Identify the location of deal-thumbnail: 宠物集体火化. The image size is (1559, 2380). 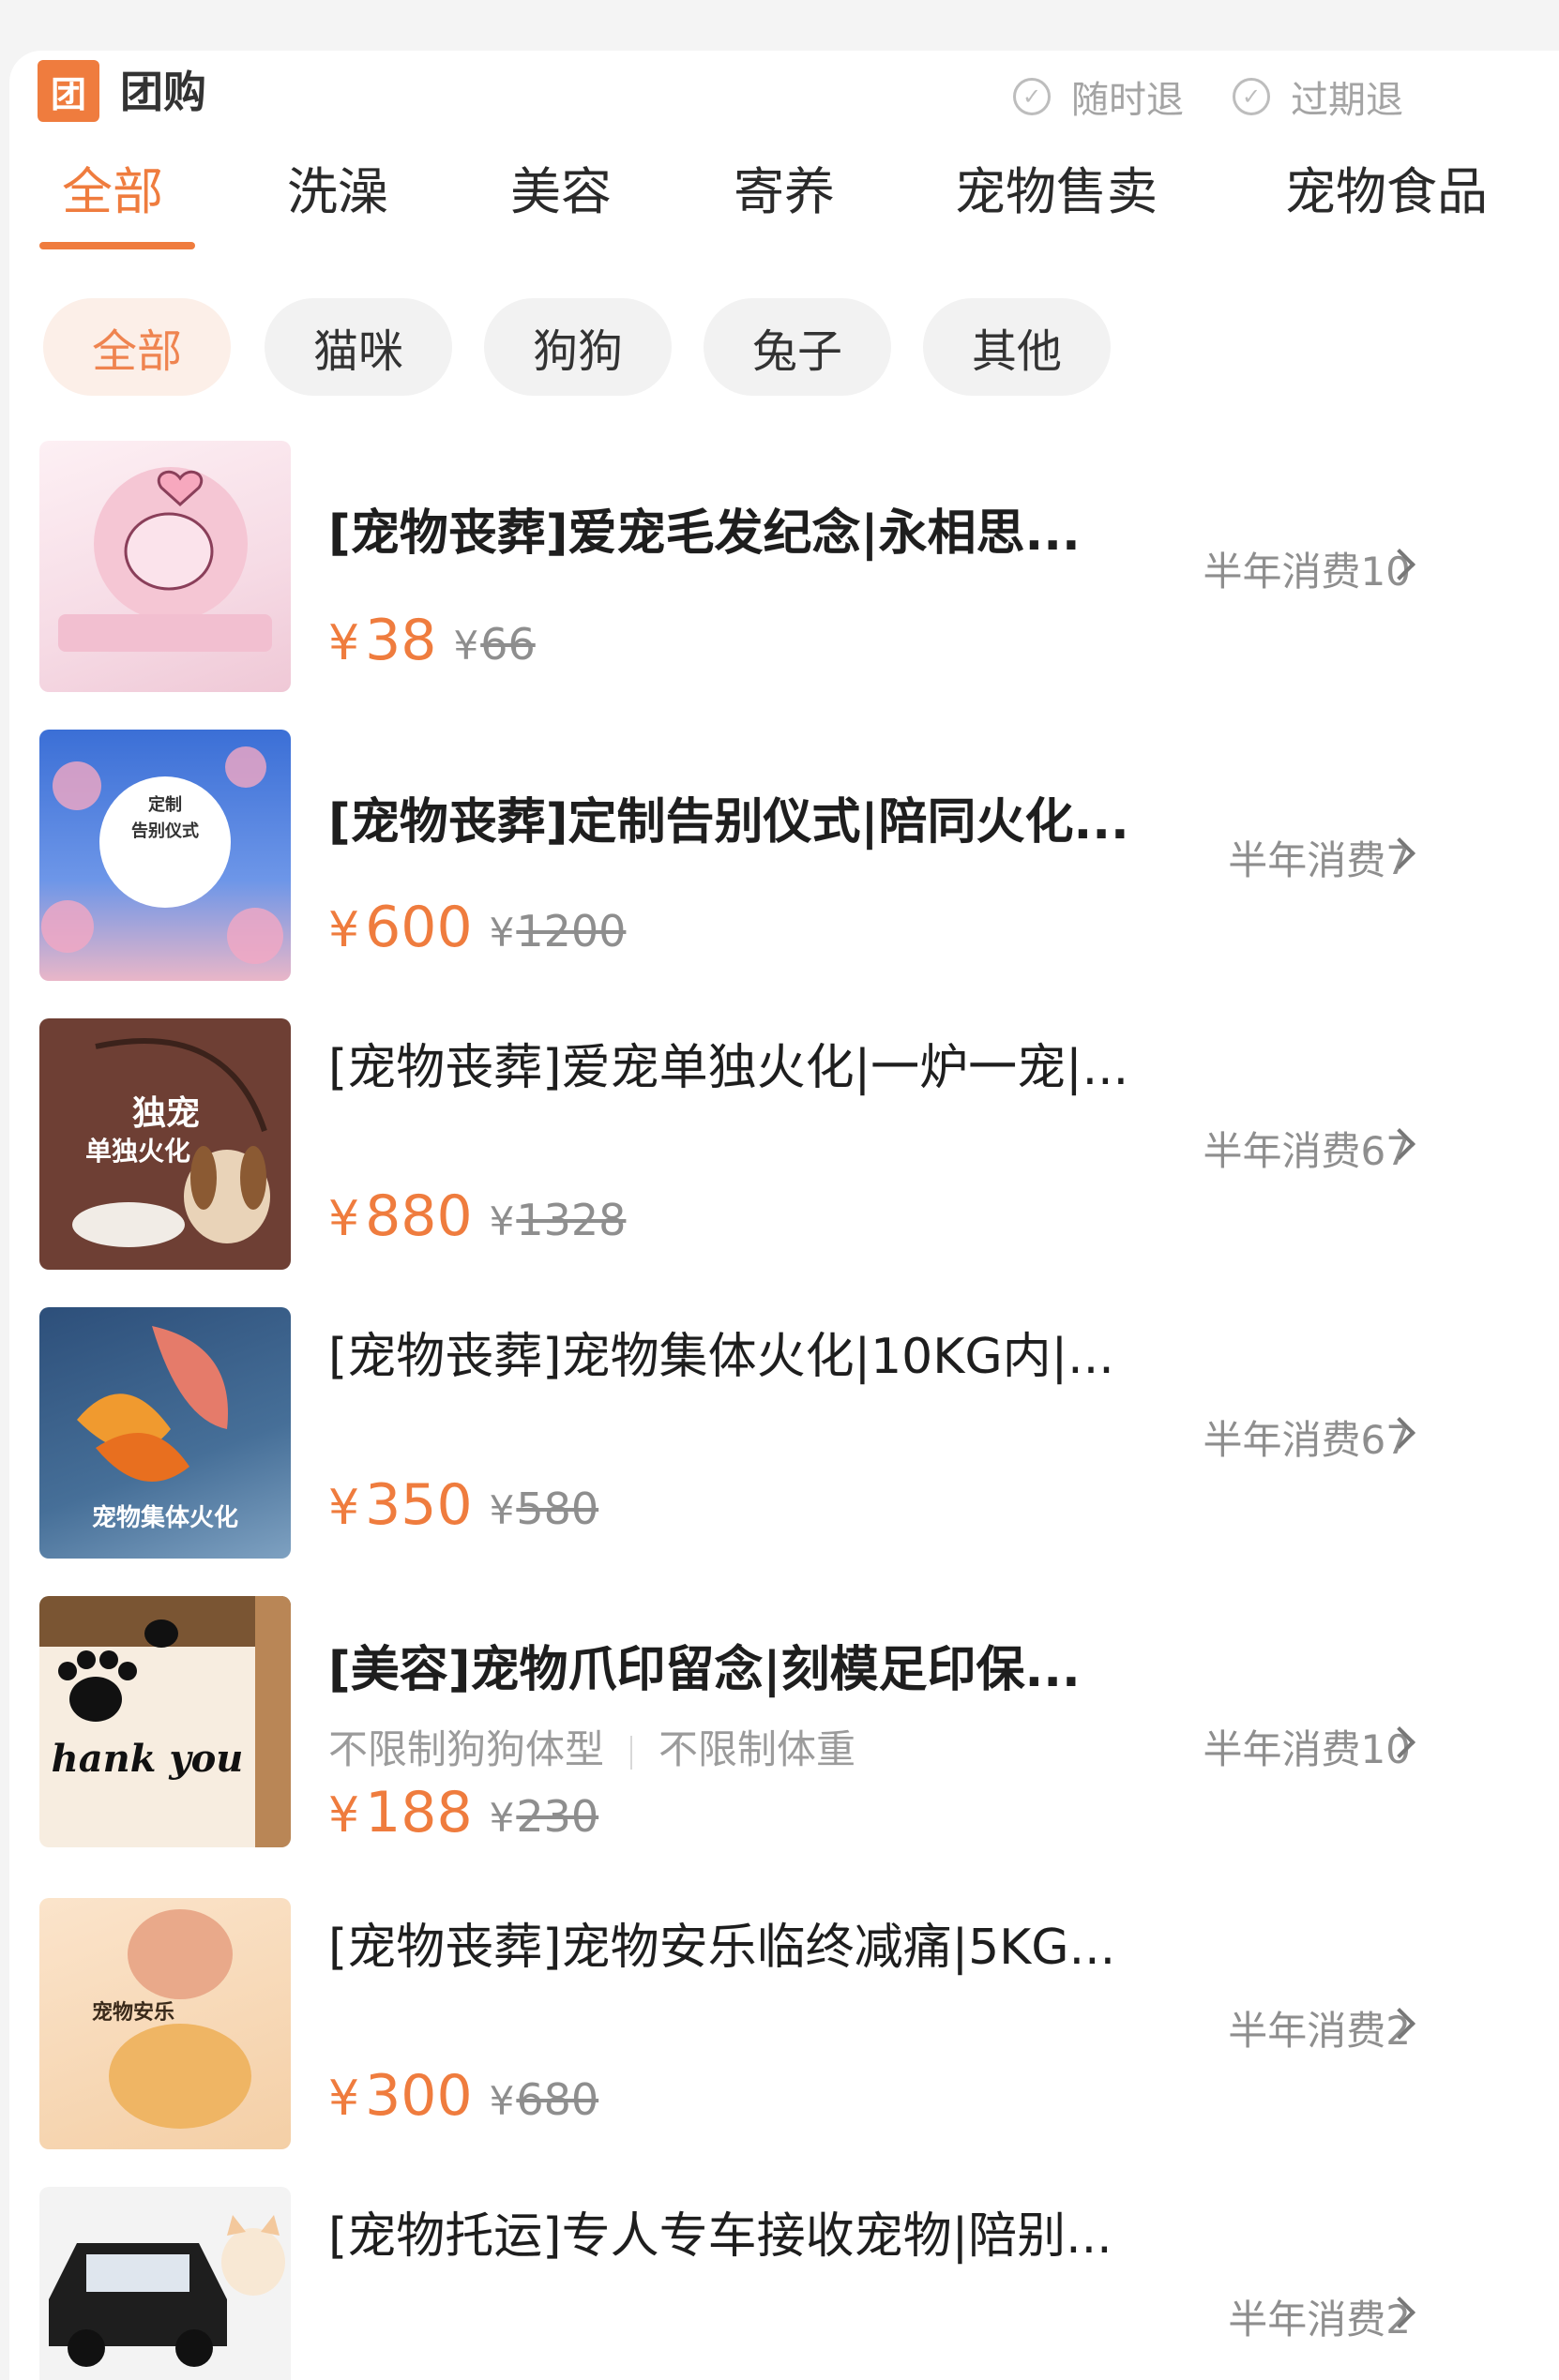
(165, 1433).